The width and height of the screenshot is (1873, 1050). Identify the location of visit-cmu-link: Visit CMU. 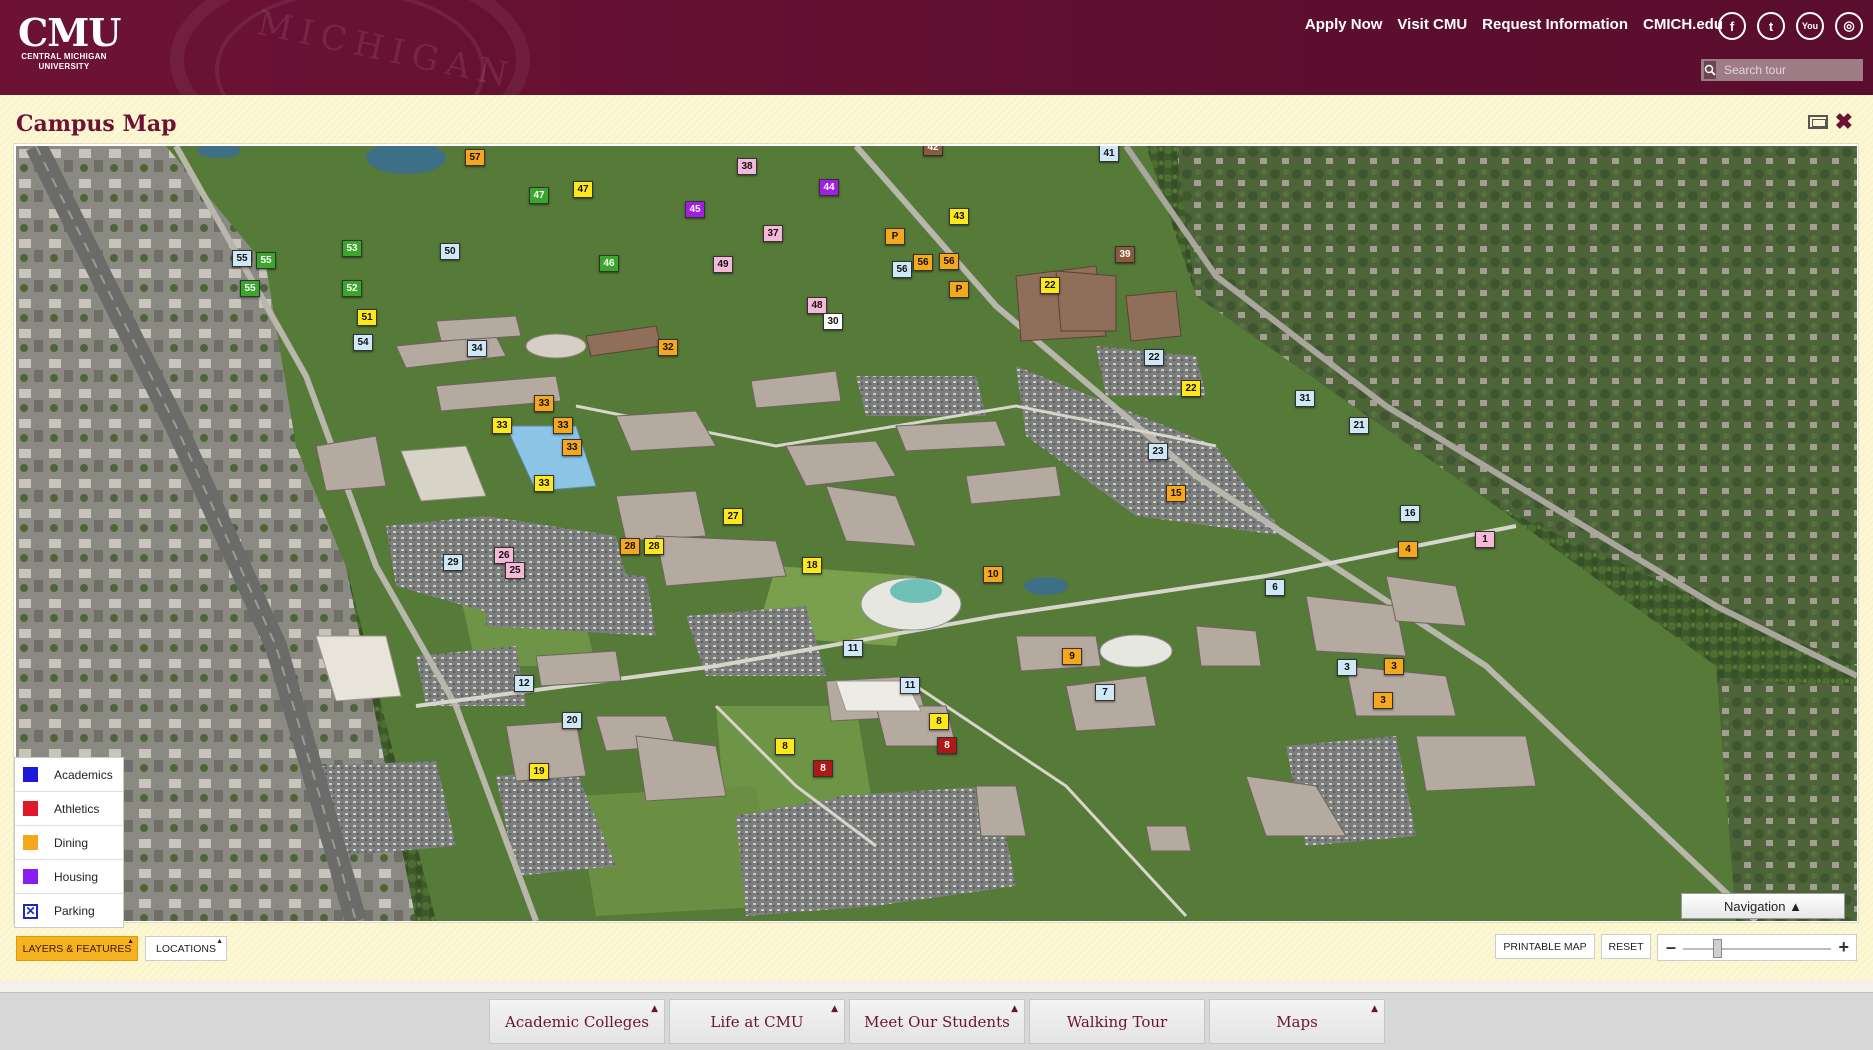
(1432, 24).